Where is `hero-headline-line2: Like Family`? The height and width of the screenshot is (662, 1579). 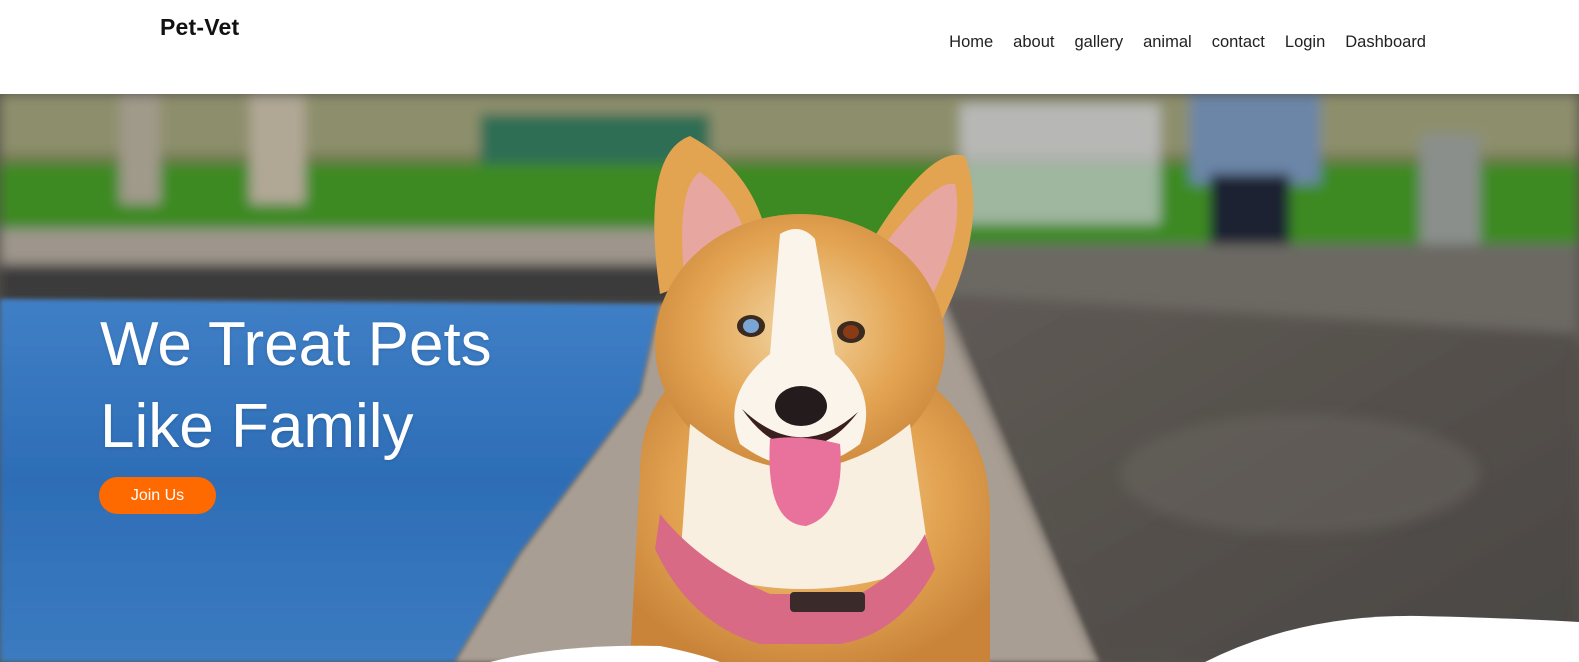
hero-headline-line2: Like Family is located at coordinates (257, 426).